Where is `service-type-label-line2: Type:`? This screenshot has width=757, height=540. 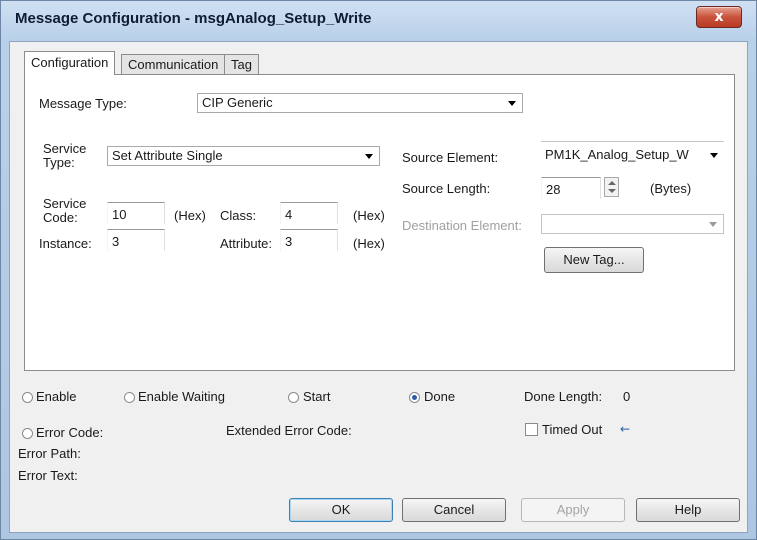
service-type-label-line2: Type: is located at coordinates (59, 162).